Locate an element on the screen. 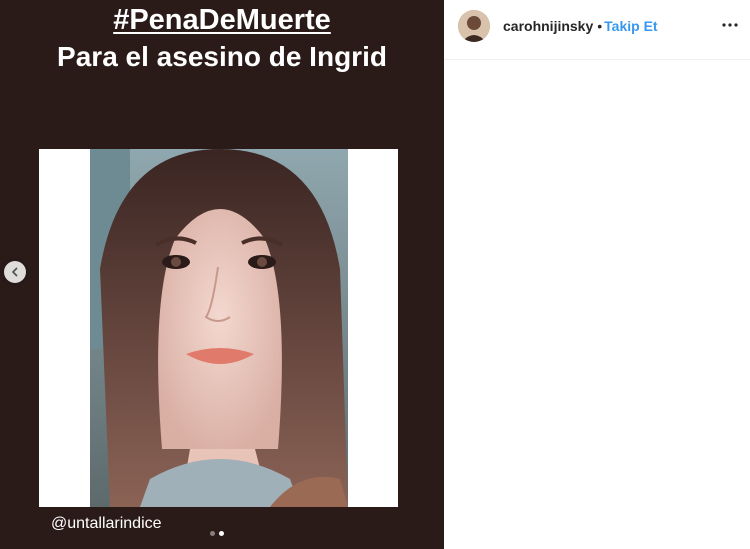 The width and height of the screenshot is (750, 549). previous-slide-button is located at coordinates (15, 272).